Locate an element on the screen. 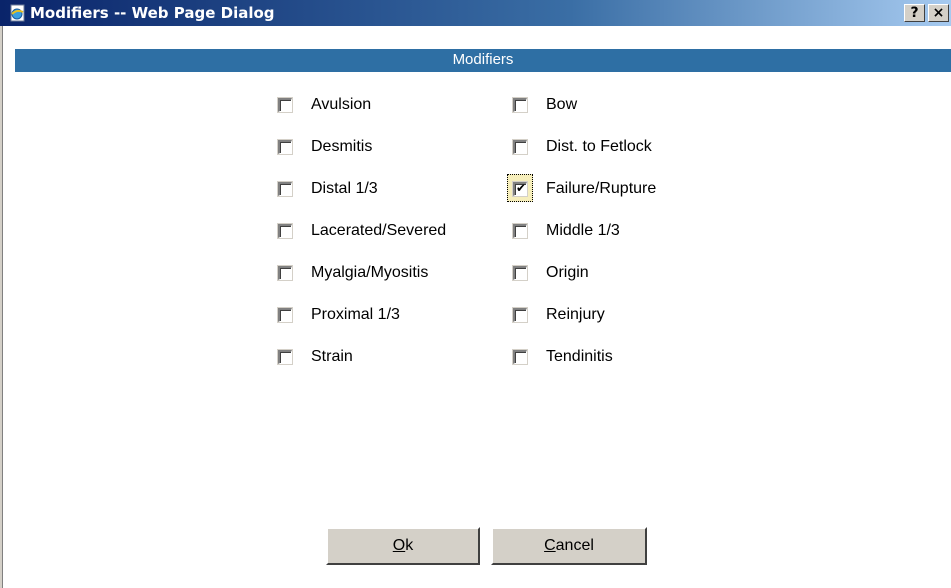  ie-page-icon is located at coordinates (17, 13).